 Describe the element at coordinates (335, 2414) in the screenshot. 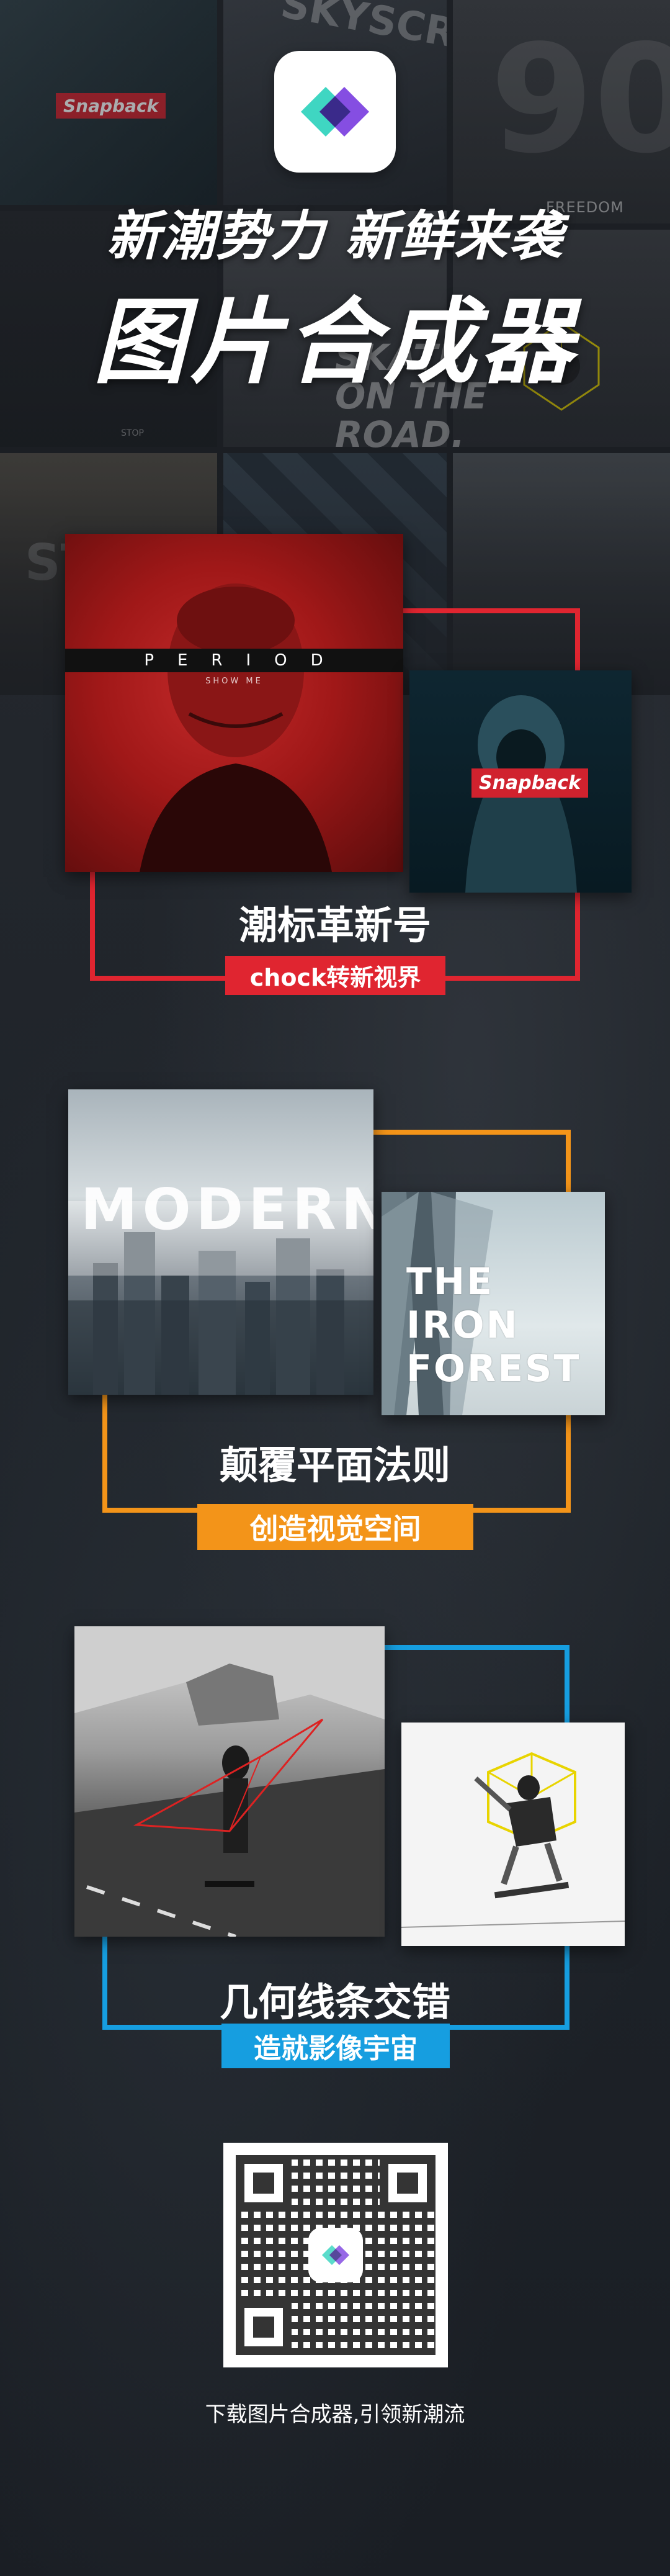

I see `footer-download-text: 下载图片合成器,引领新潮流` at that location.